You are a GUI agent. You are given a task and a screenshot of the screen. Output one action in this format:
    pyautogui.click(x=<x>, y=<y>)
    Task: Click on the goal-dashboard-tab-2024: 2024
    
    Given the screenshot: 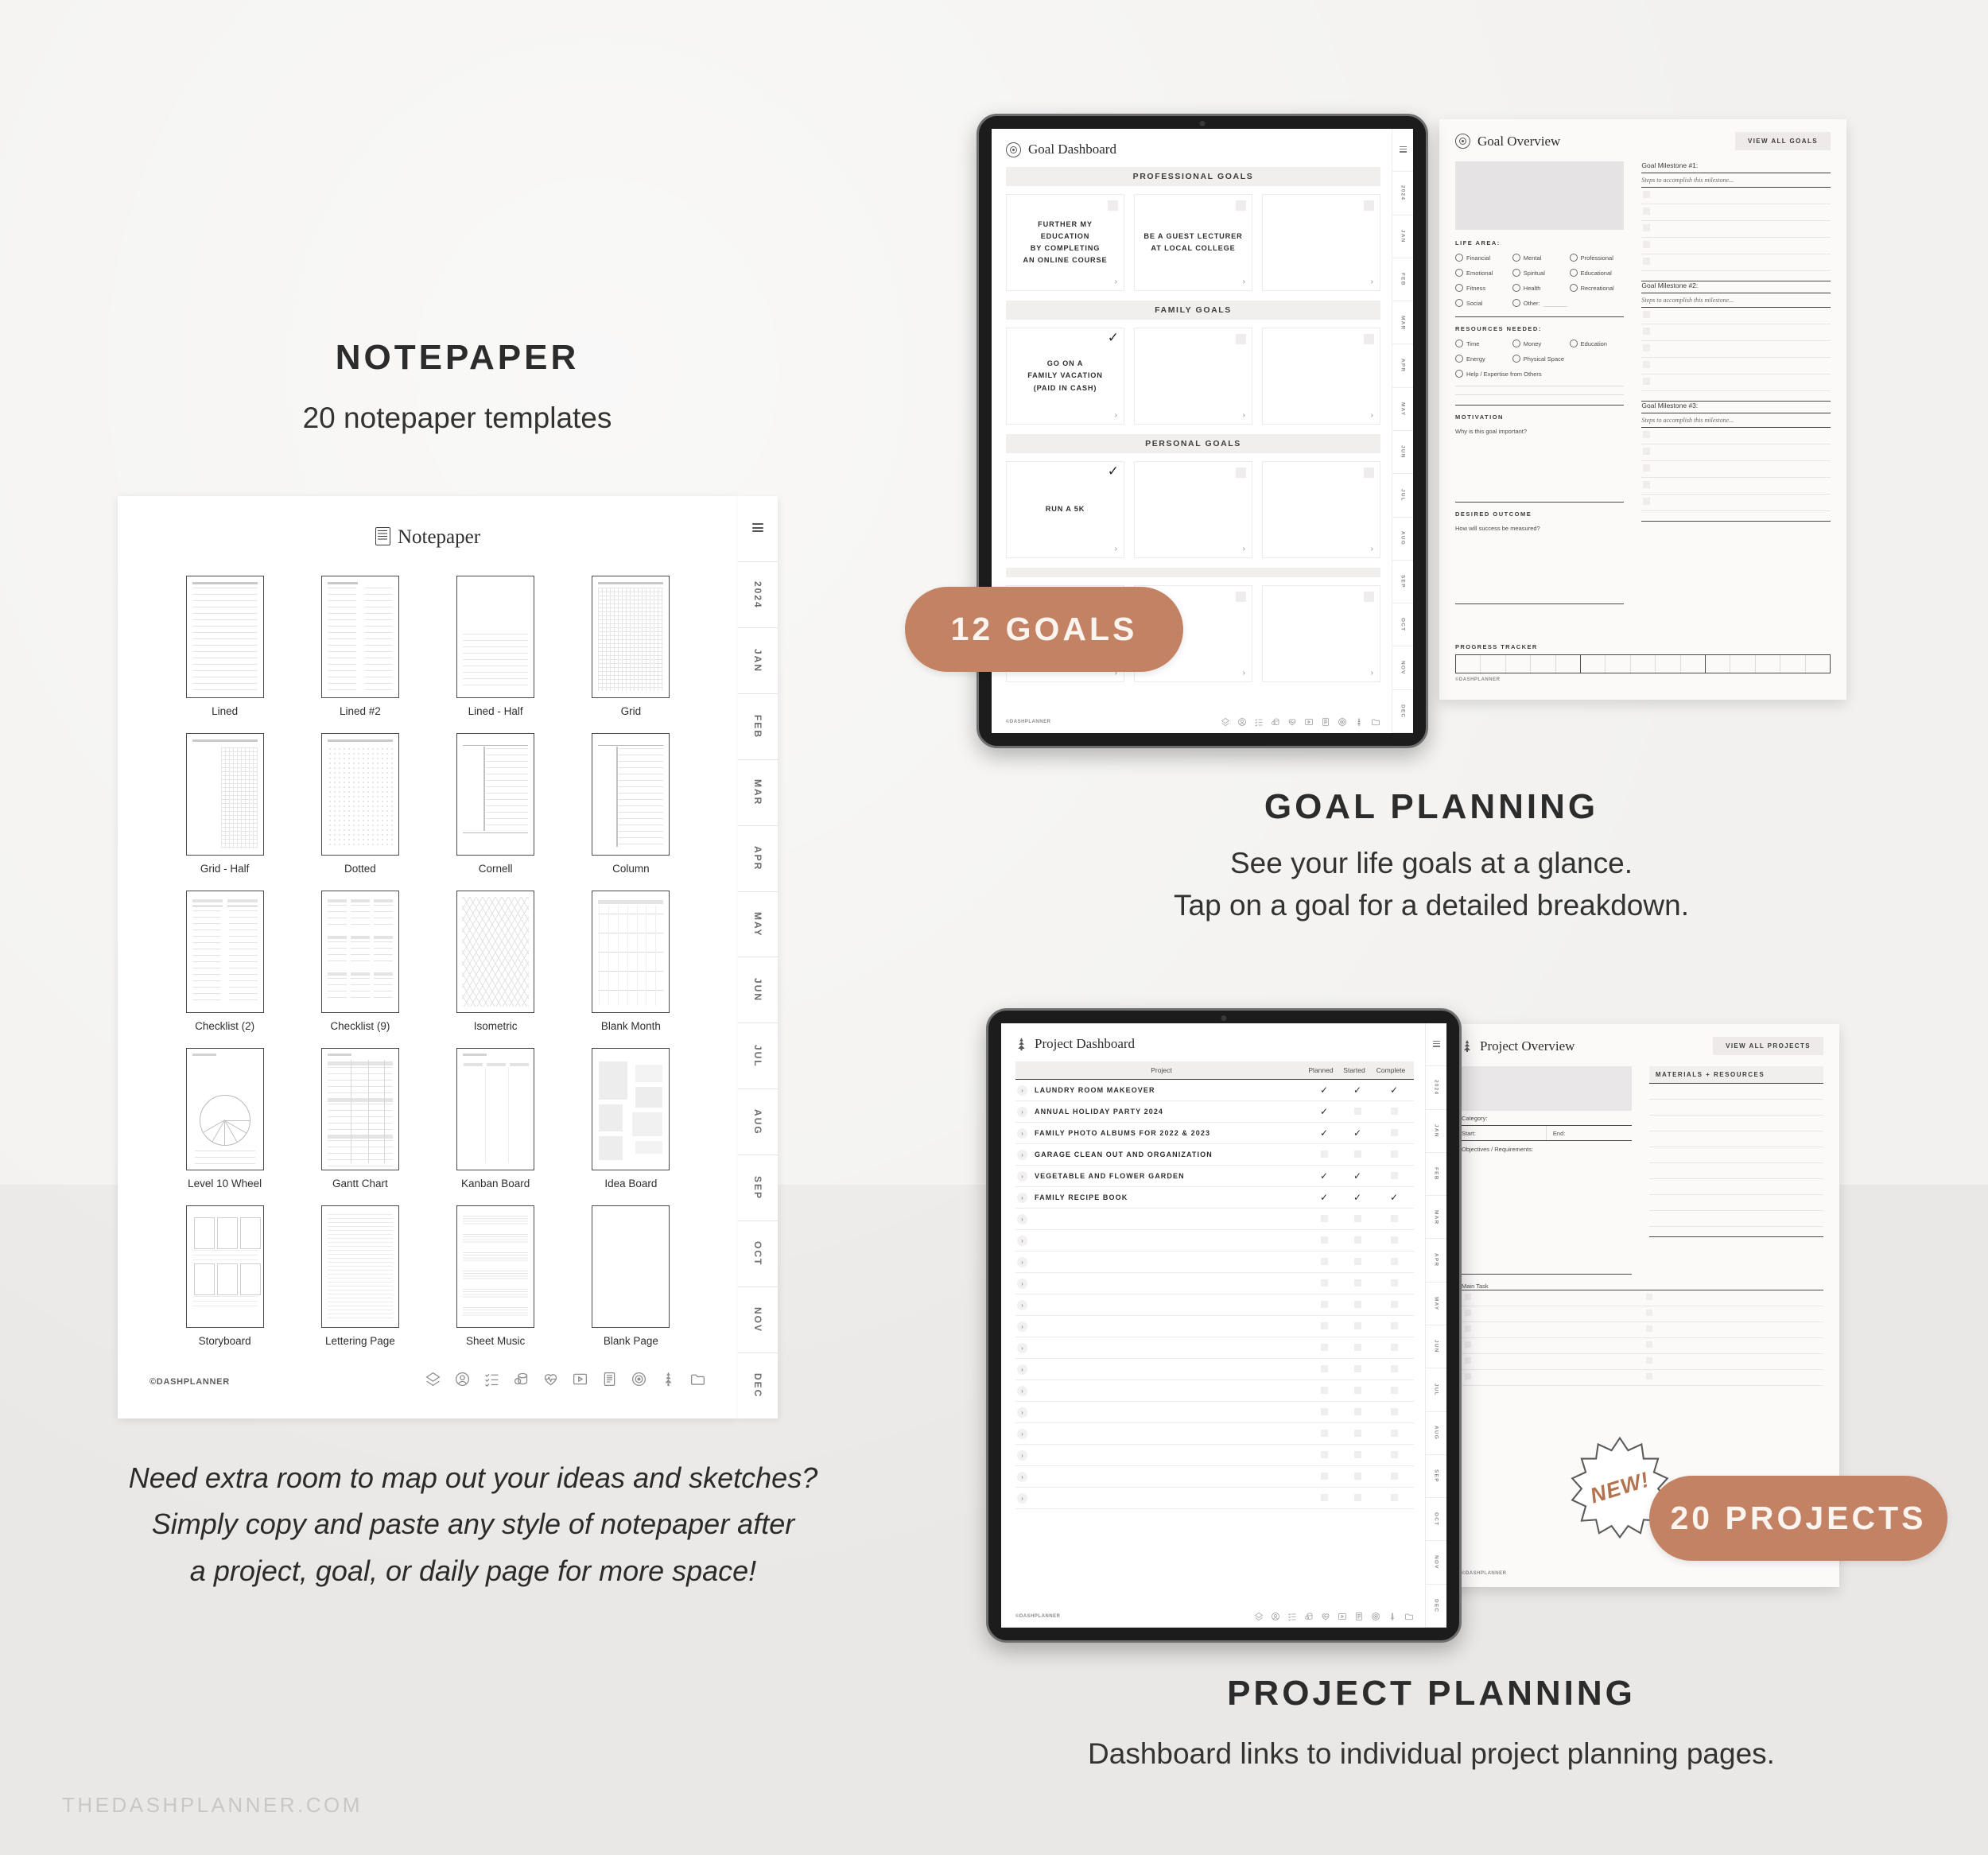 What is the action you would take?
    pyautogui.click(x=1402, y=193)
    